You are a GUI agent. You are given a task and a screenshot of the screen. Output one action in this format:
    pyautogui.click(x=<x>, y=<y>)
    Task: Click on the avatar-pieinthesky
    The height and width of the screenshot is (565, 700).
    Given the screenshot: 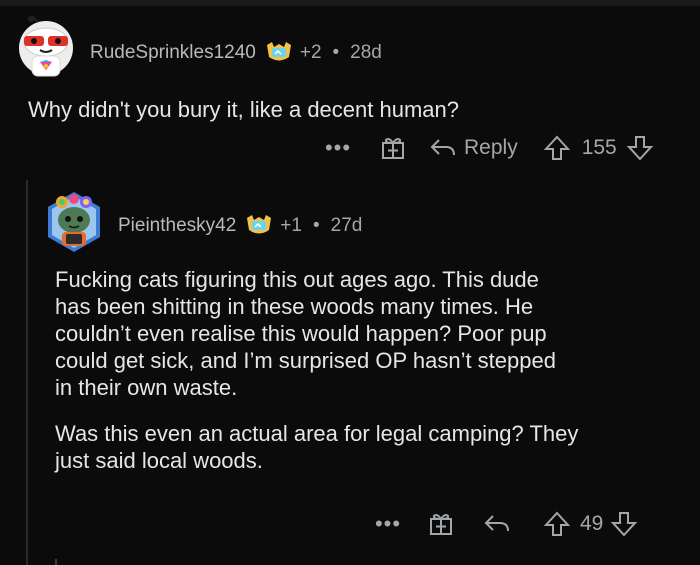 What is the action you would take?
    pyautogui.click(x=74, y=222)
    